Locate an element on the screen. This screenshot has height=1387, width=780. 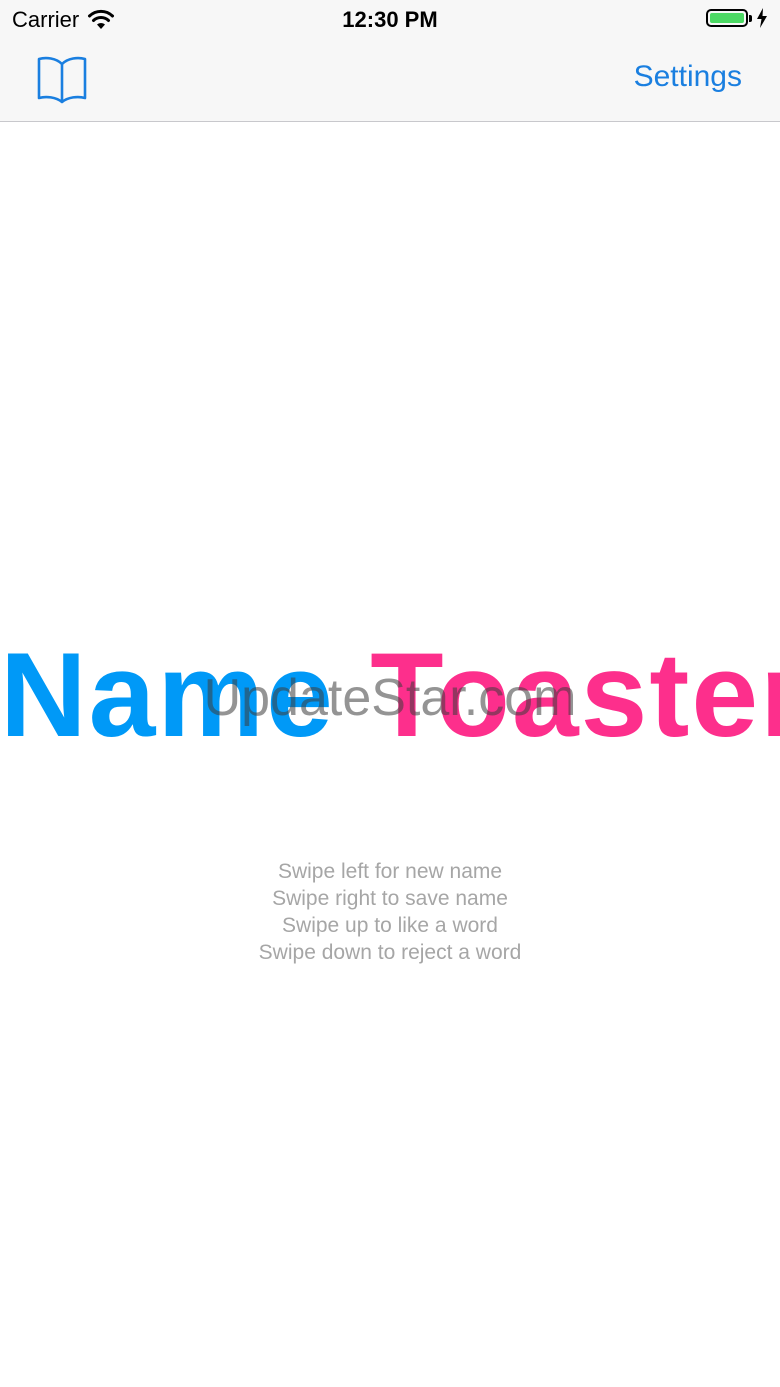
instruction-line: Swipe right to save name is located at coordinates (390, 898).